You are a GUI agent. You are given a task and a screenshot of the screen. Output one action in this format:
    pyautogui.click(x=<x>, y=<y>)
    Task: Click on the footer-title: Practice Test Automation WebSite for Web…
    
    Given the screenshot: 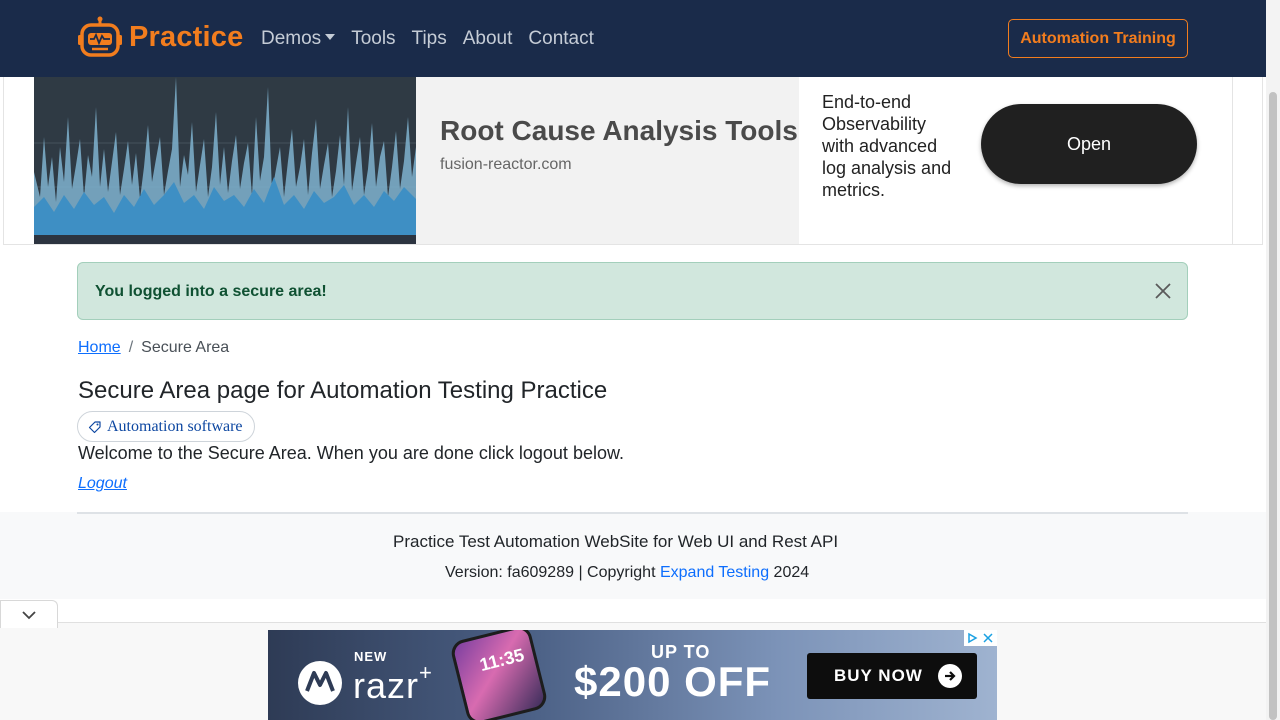 What is the action you would take?
    pyautogui.click(x=616, y=541)
    